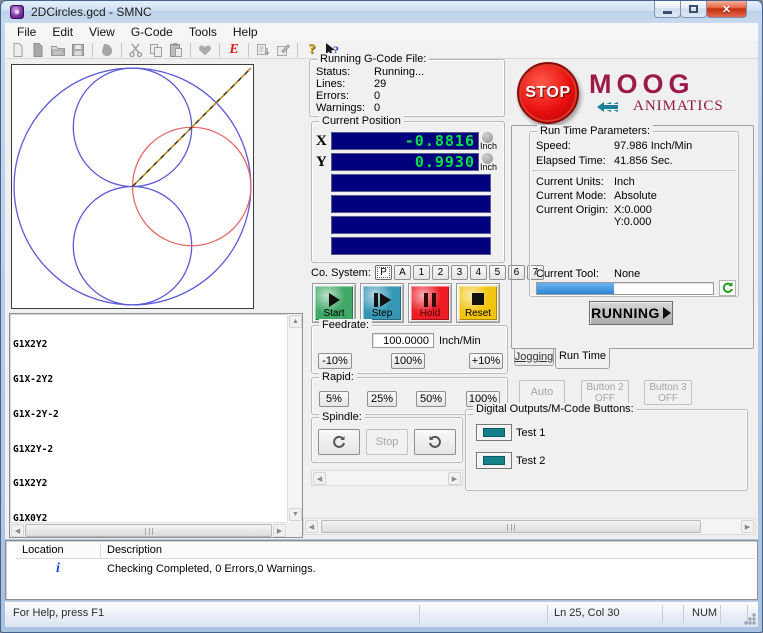 Image resolution: width=763 pixels, height=633 pixels. What do you see at coordinates (334, 303) in the screenshot?
I see `start-button: Start` at bounding box center [334, 303].